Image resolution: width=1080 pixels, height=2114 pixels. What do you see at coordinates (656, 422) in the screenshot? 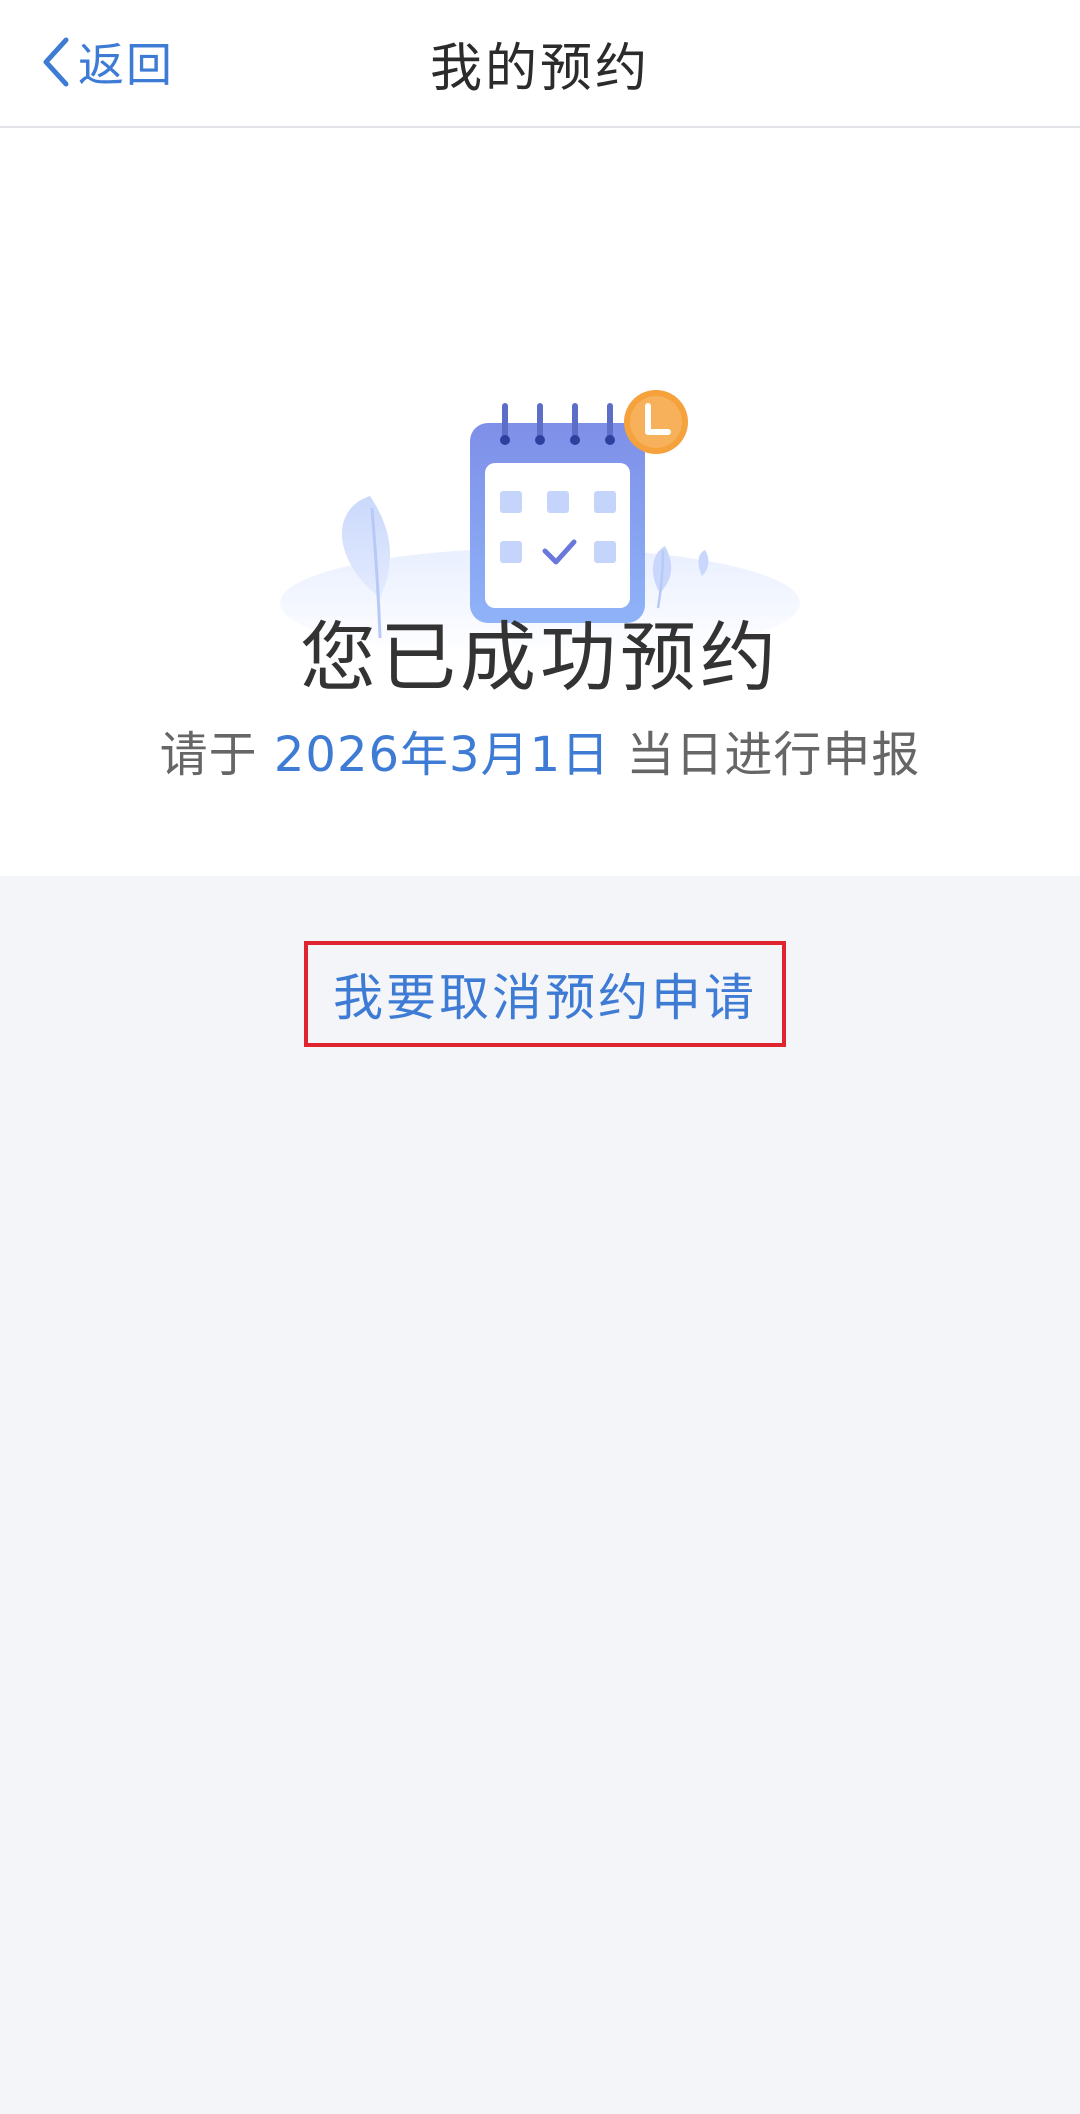
I see `clock-icon` at bounding box center [656, 422].